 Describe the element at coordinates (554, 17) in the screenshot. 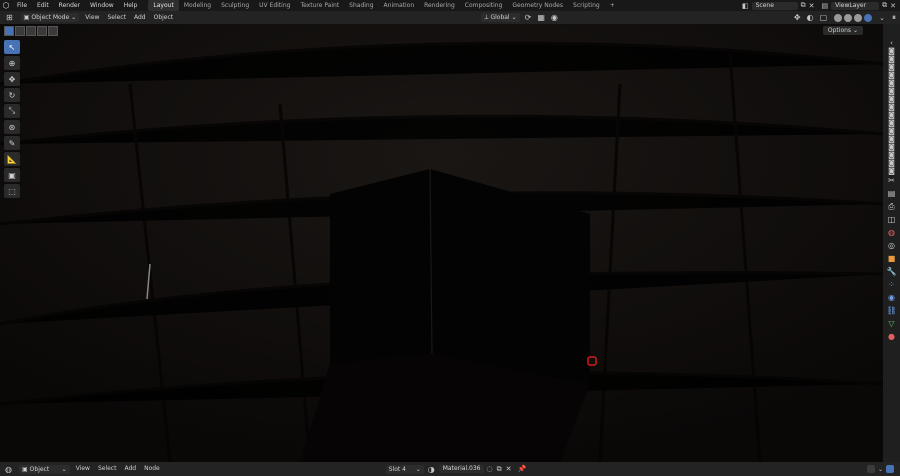

I see `proportional-editing-icon: ◉` at that location.